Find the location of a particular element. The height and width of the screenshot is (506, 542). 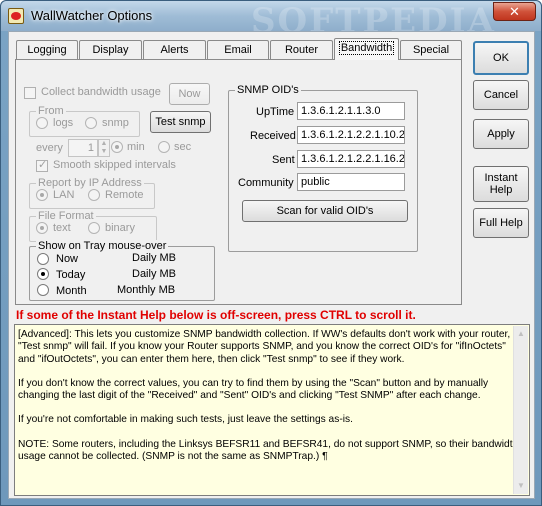

tab-display: Display is located at coordinates (110, 49).